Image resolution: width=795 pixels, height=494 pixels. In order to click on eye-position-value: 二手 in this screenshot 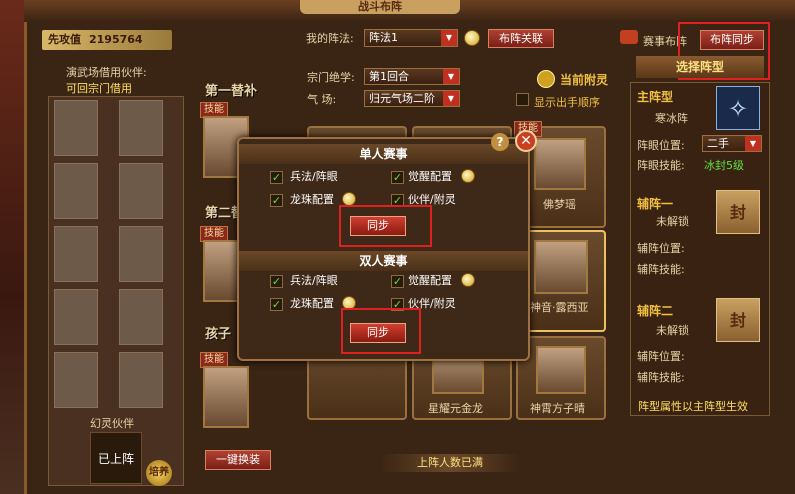, I will do `click(718, 143)`.